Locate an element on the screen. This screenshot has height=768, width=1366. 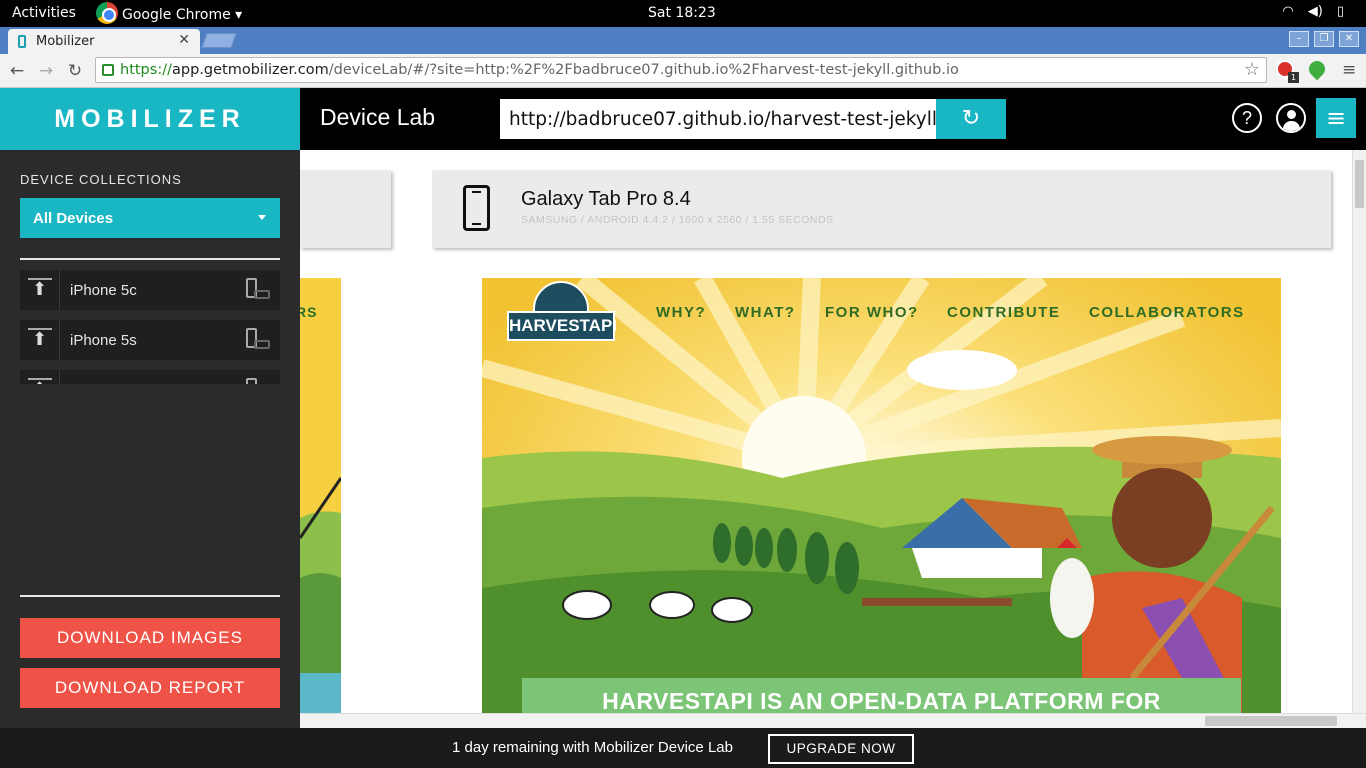
device-list-item: ⬆ iPhone 5s is located at coordinates (150, 340).